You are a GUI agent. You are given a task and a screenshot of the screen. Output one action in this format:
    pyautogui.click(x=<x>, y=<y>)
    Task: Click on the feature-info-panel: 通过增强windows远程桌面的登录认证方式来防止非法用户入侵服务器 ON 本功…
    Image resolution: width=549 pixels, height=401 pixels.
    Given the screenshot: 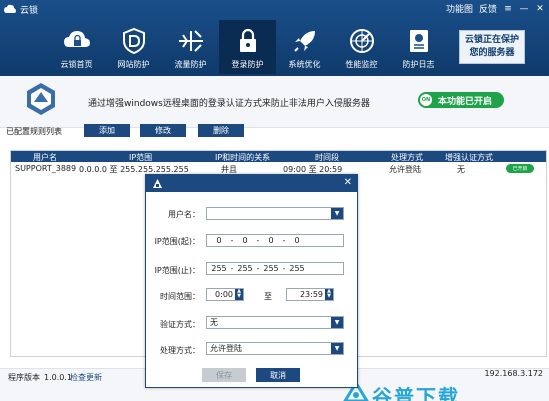 What is the action you would take?
    pyautogui.click(x=274, y=102)
    